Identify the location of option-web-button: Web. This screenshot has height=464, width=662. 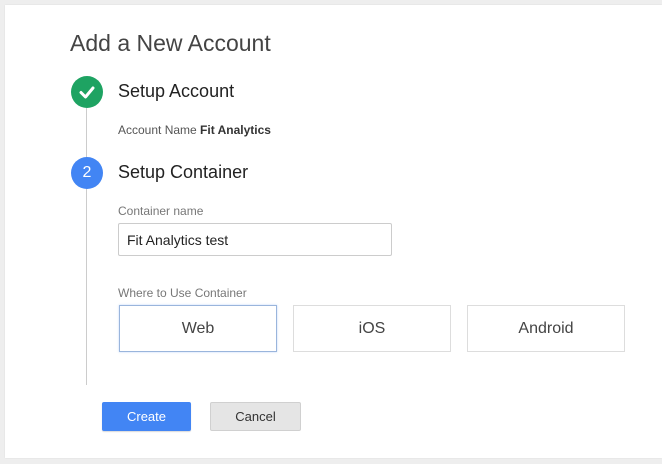
(198, 328).